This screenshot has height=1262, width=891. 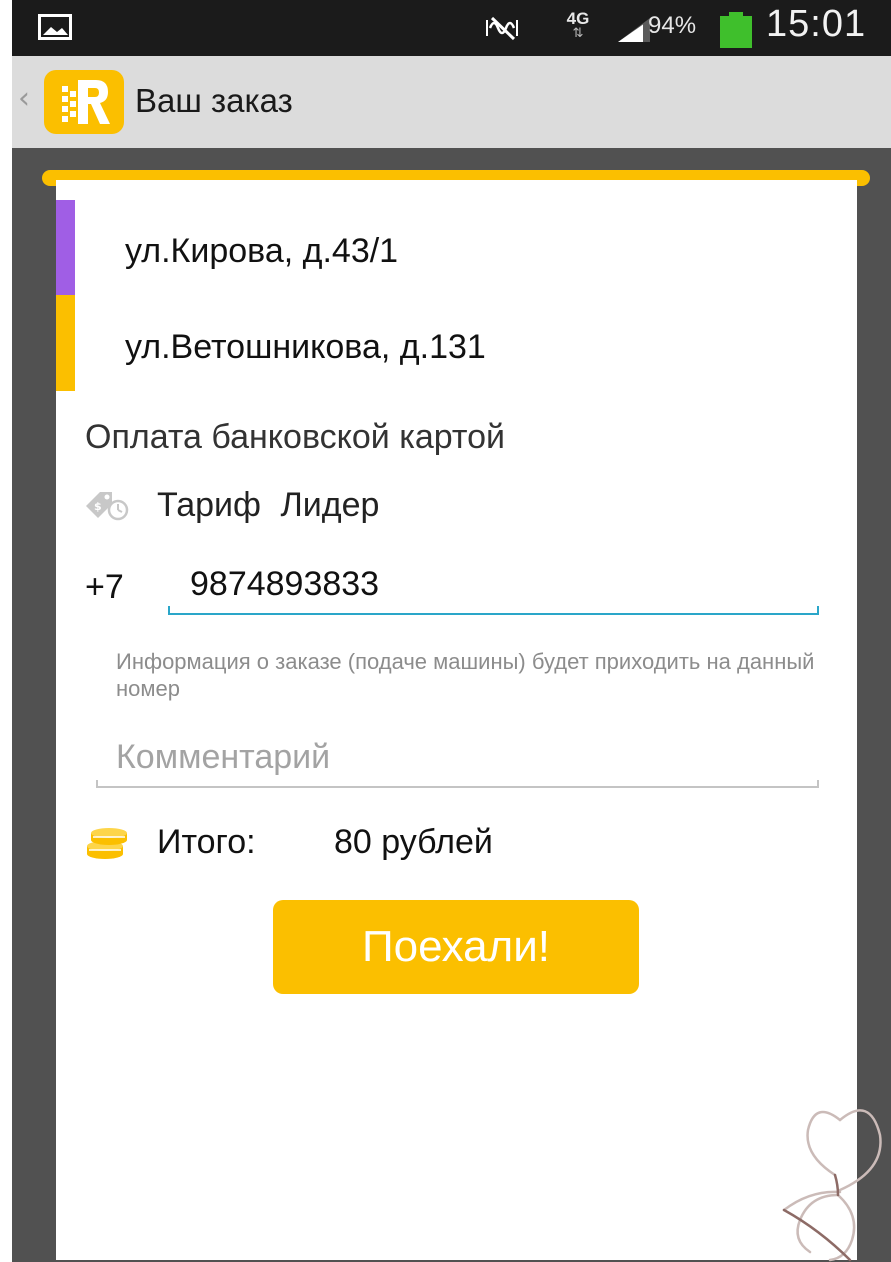 I want to click on phone-input, so click(x=493, y=585).